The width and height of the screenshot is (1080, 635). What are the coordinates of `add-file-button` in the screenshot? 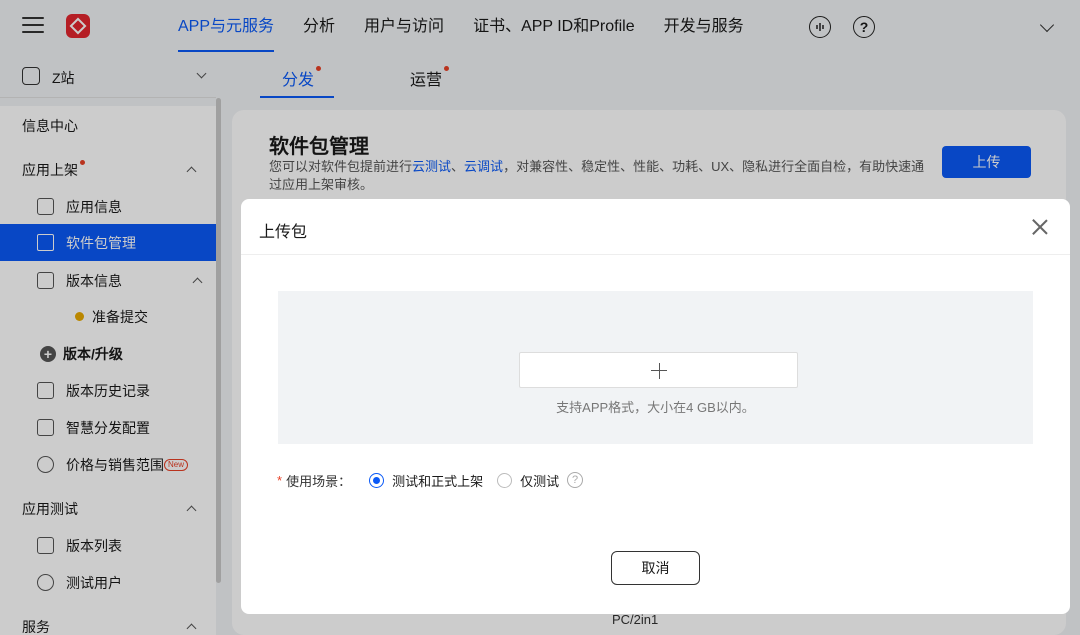 It's located at (658, 370).